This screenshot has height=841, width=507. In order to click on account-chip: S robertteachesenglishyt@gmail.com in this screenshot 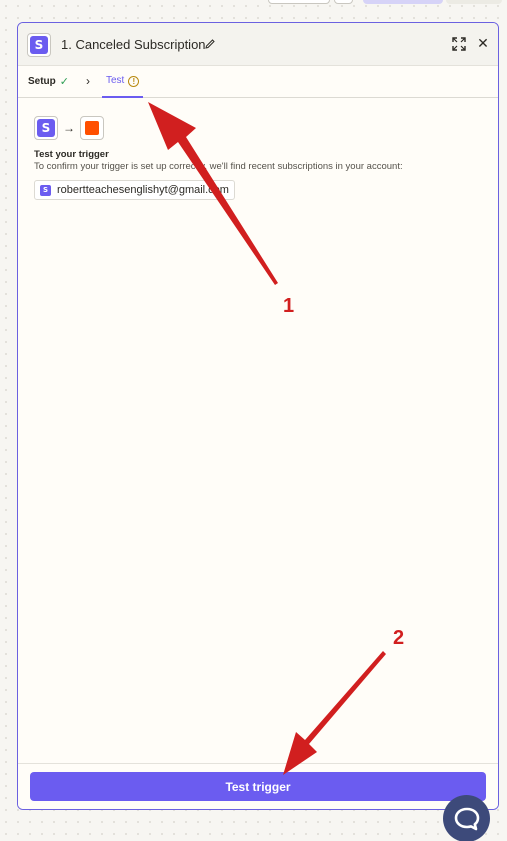, I will do `click(134, 190)`.